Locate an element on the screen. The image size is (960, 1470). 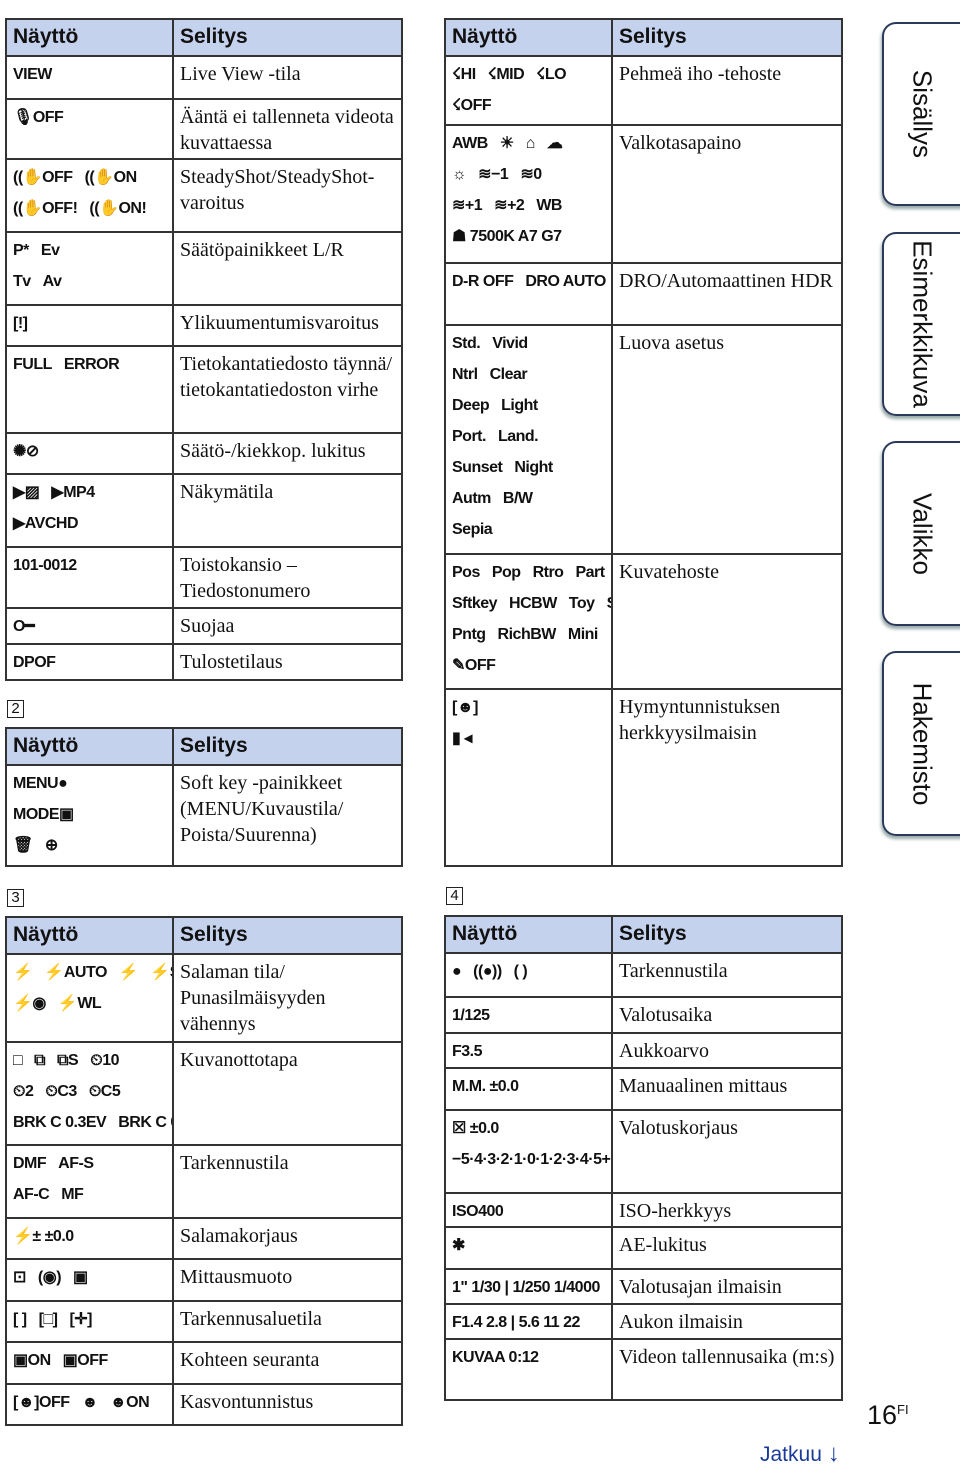
icon-line: Pos Pop Rtro Part is located at coordinates (528, 572).